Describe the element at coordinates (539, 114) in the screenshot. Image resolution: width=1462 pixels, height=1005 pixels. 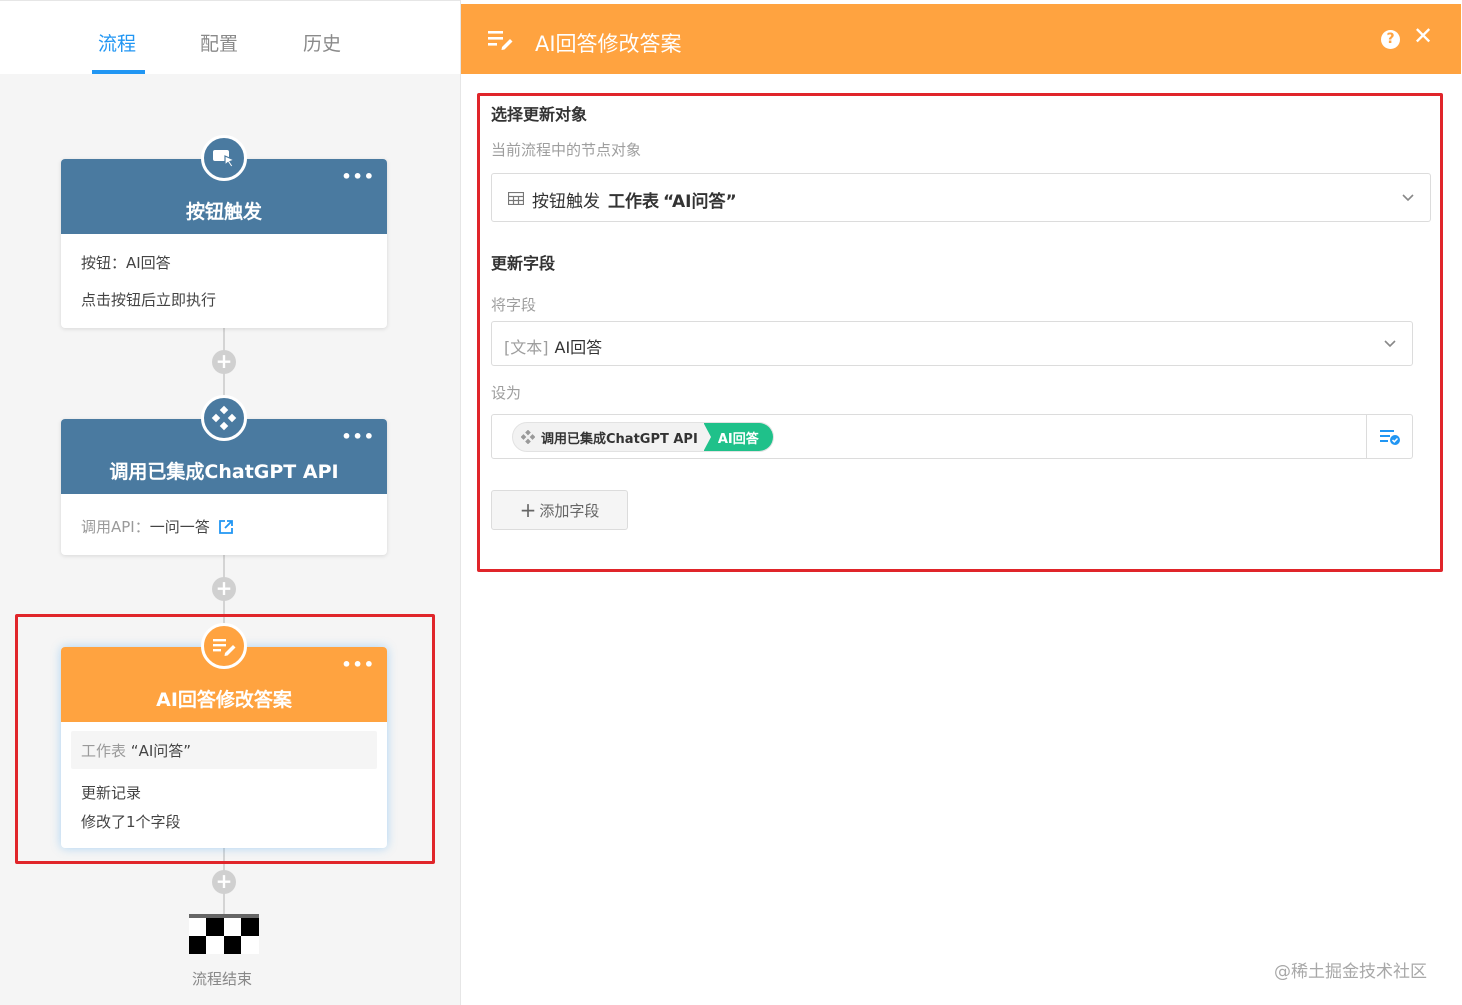
I see `section-title-target: 选择更新对象` at that location.